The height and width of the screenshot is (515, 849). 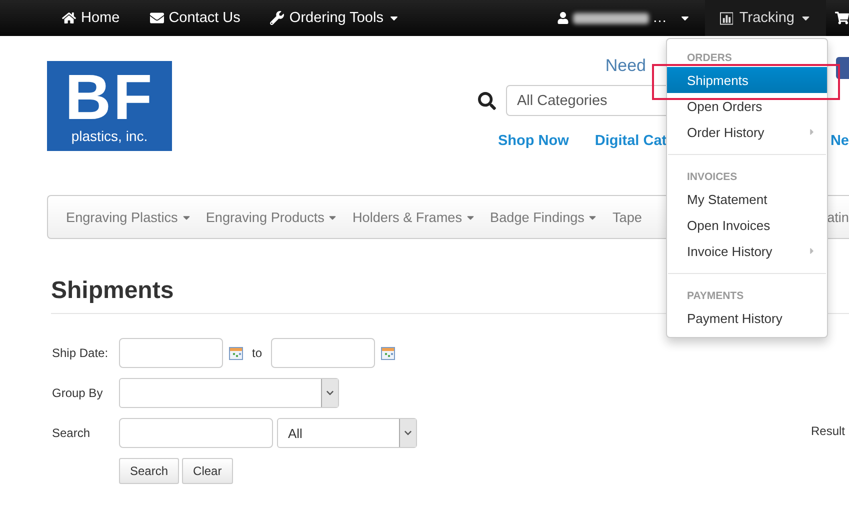 What do you see at coordinates (712, 177) in the screenshot?
I see `menu-heading: INVOICES` at bounding box center [712, 177].